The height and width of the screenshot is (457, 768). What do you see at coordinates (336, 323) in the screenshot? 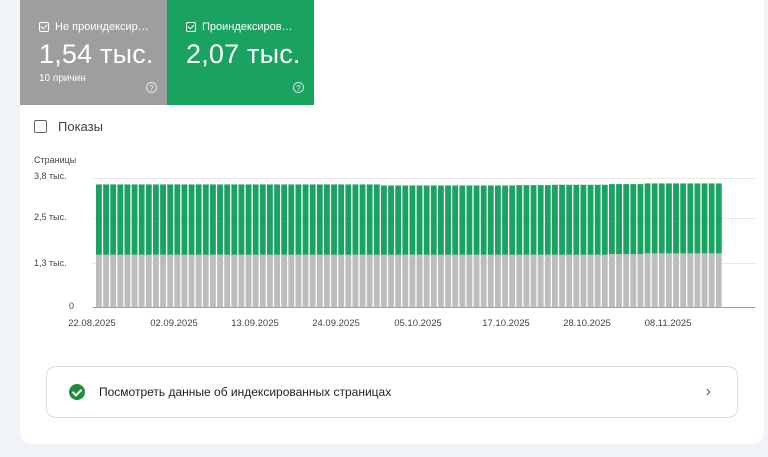
I see `x-tick-label: 24.09.2025` at bounding box center [336, 323].